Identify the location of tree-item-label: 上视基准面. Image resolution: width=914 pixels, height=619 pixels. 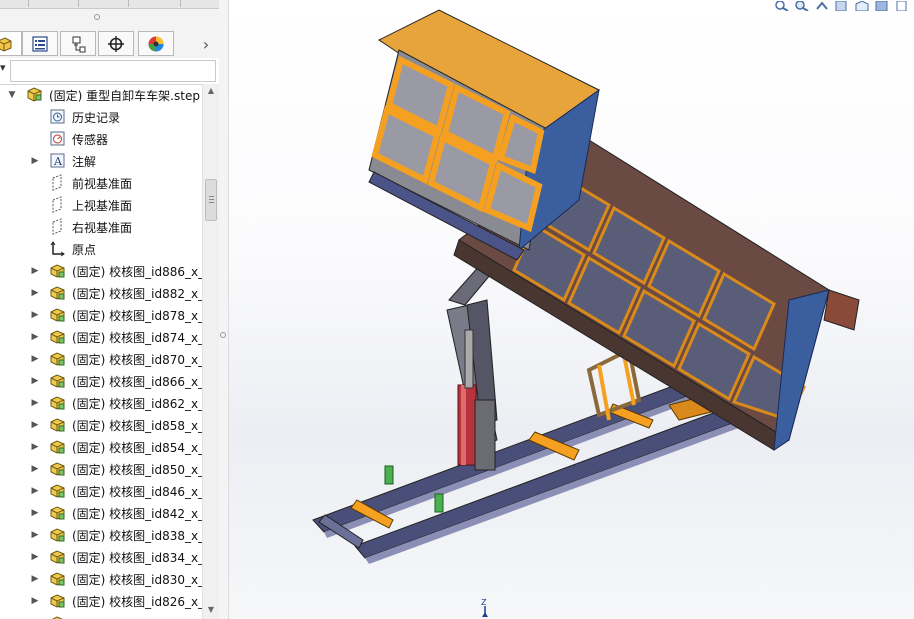
(102, 206).